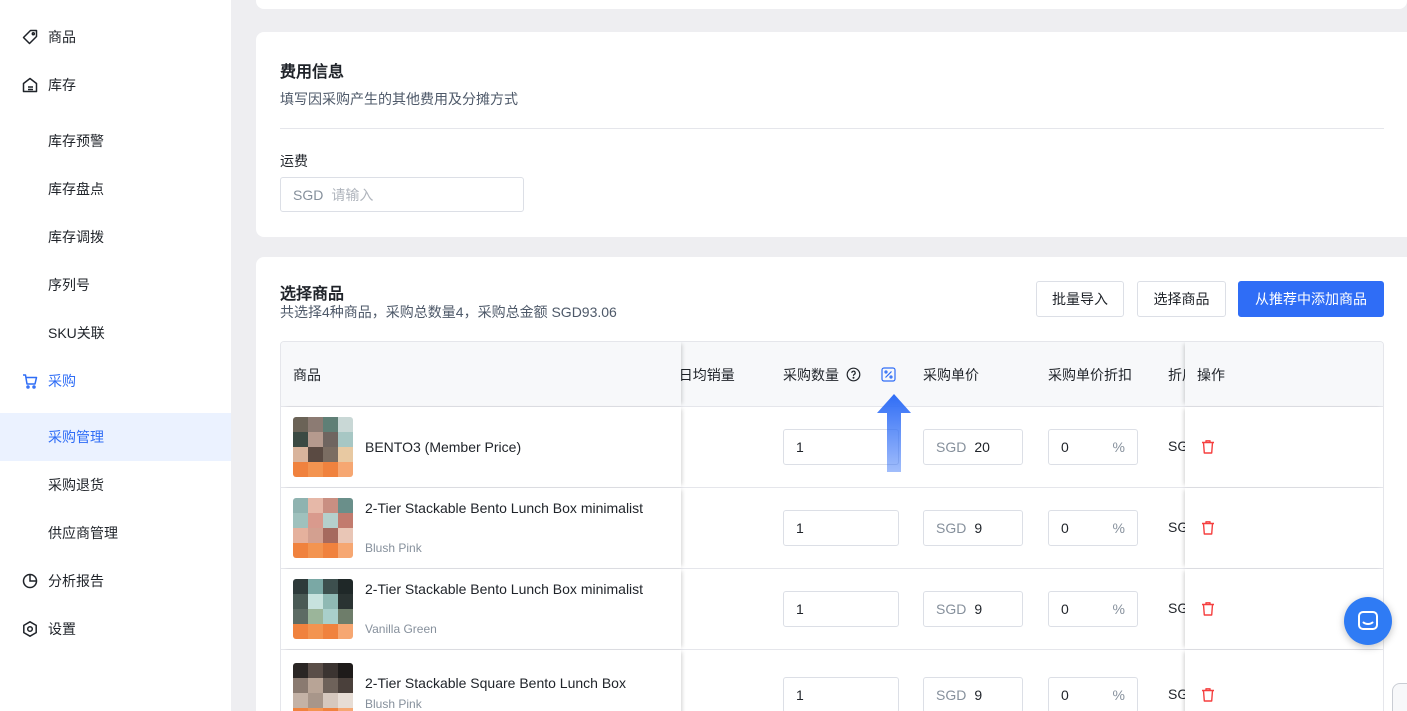 This screenshot has width=1407, height=711. What do you see at coordinates (115, 485) in the screenshot?
I see `nav-purchase-return: 采购退货` at bounding box center [115, 485].